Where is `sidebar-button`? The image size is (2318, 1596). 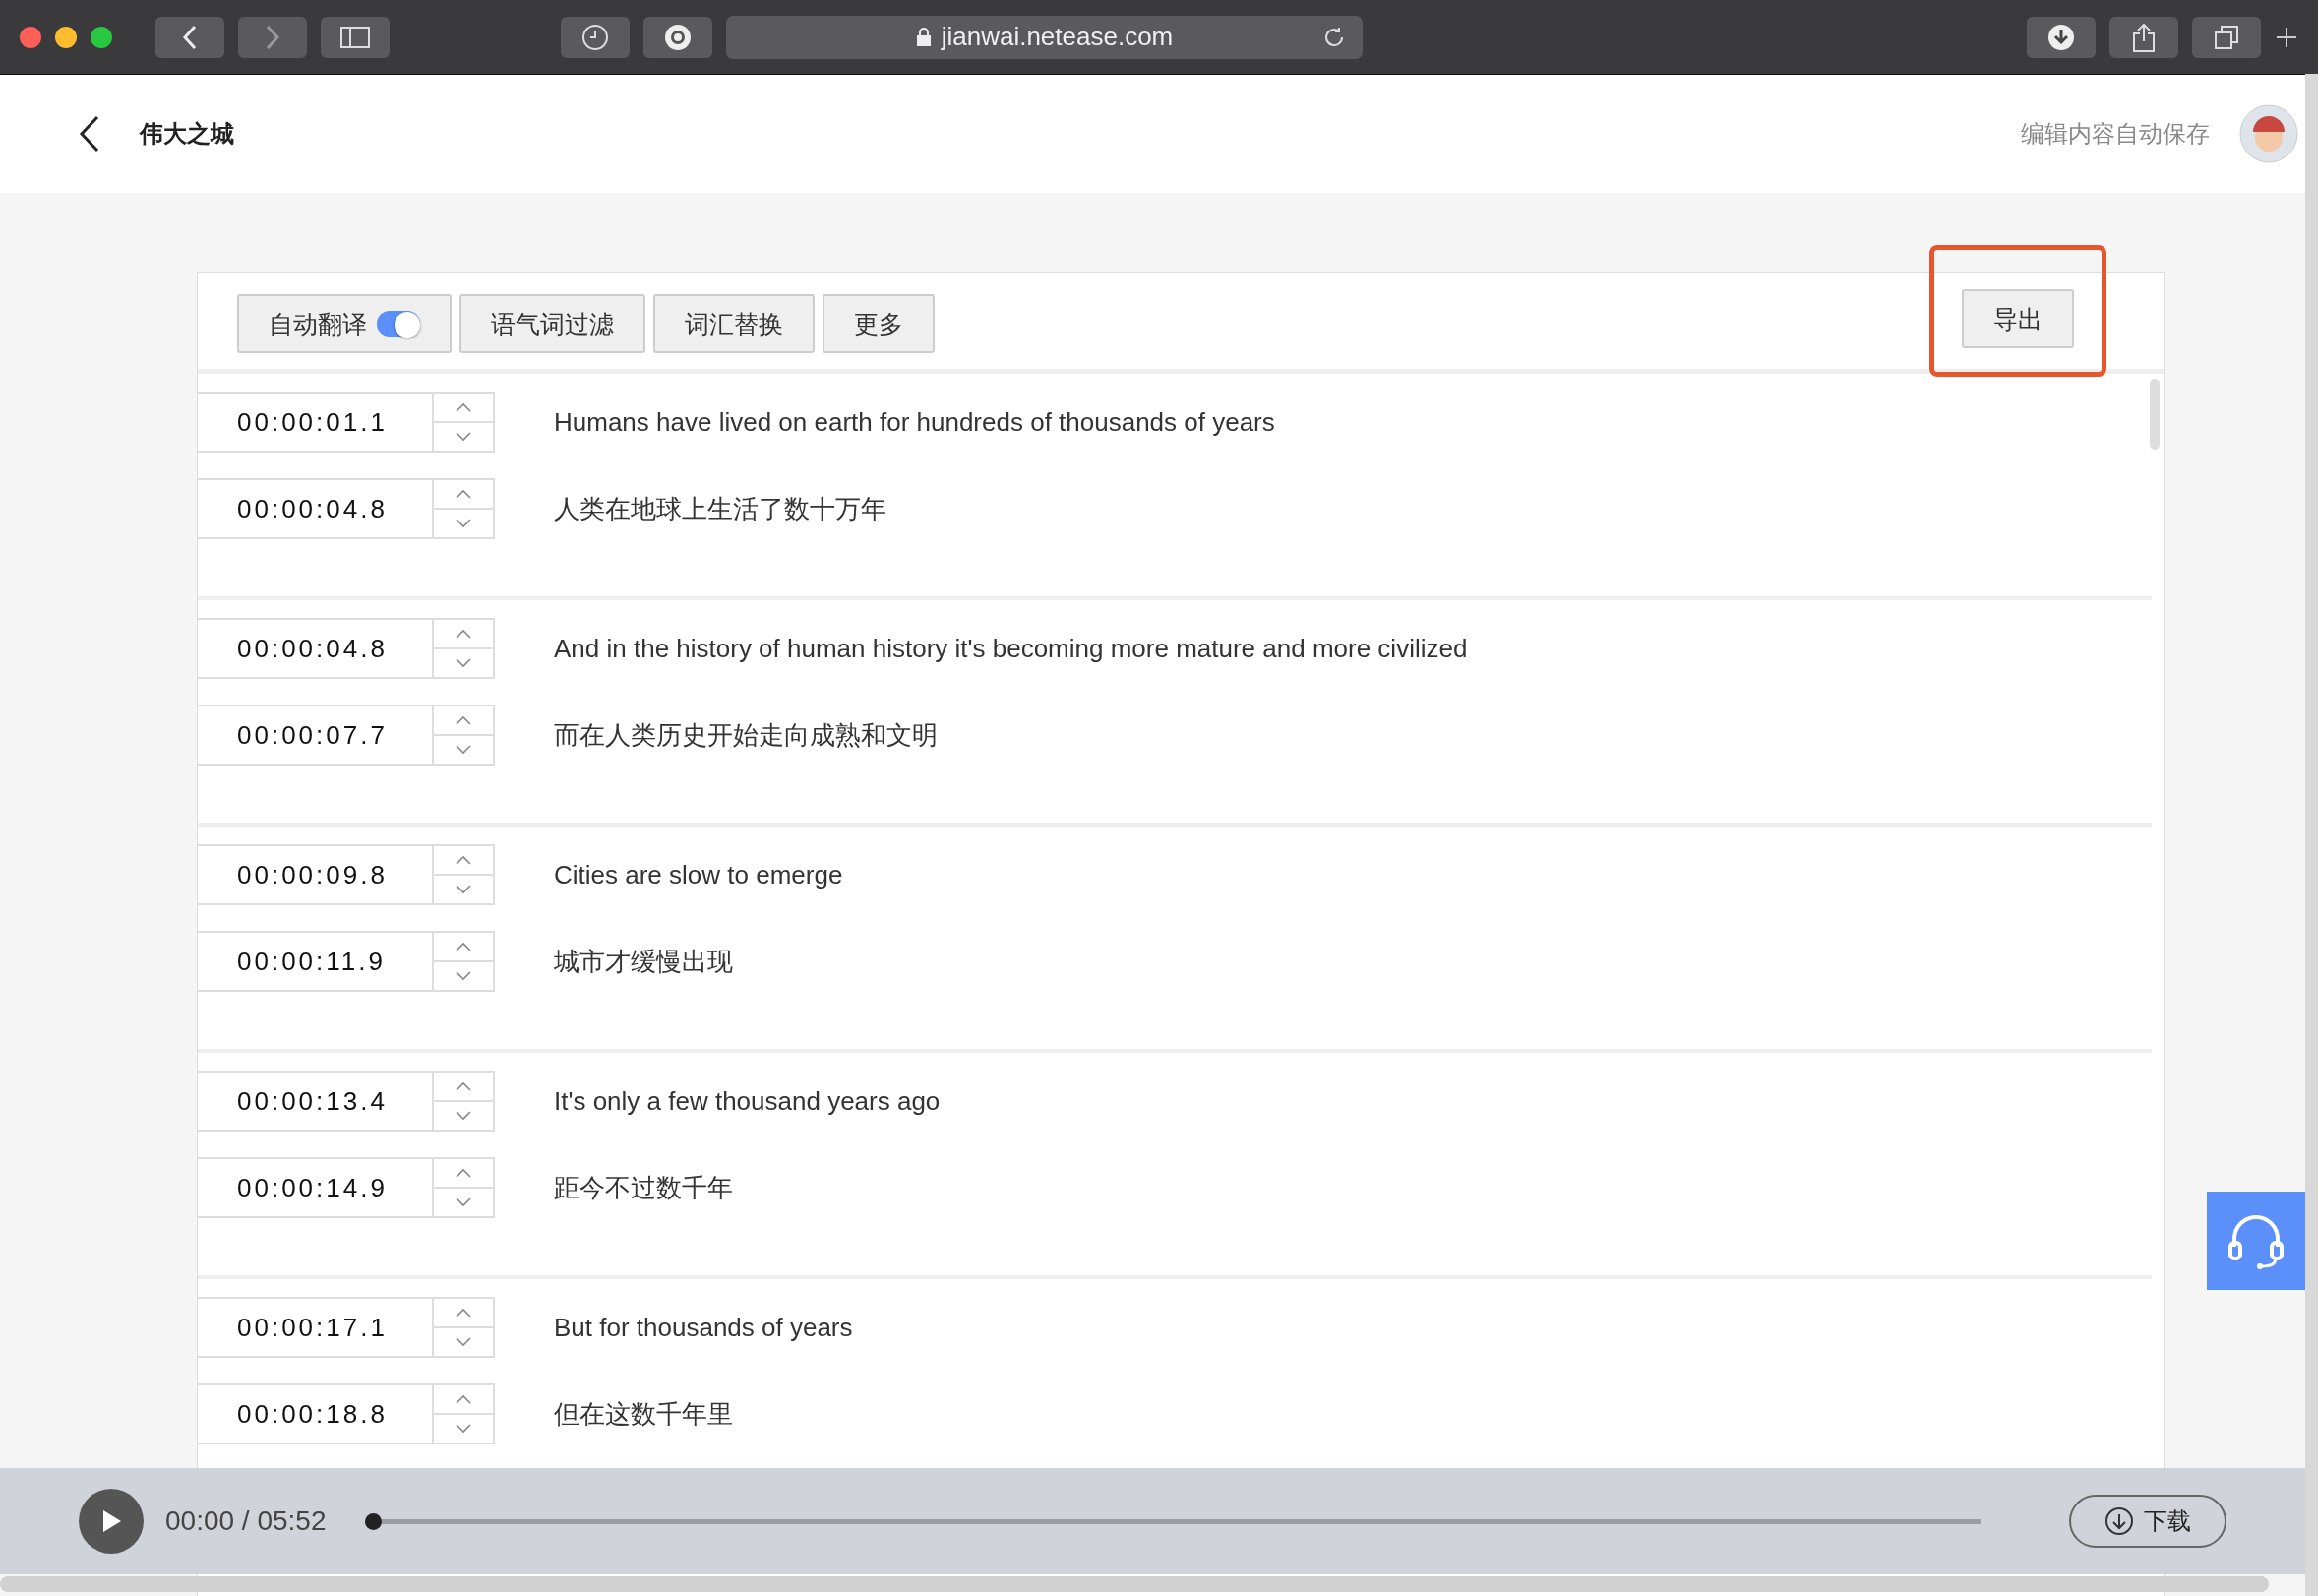
sidebar-button is located at coordinates (355, 37).